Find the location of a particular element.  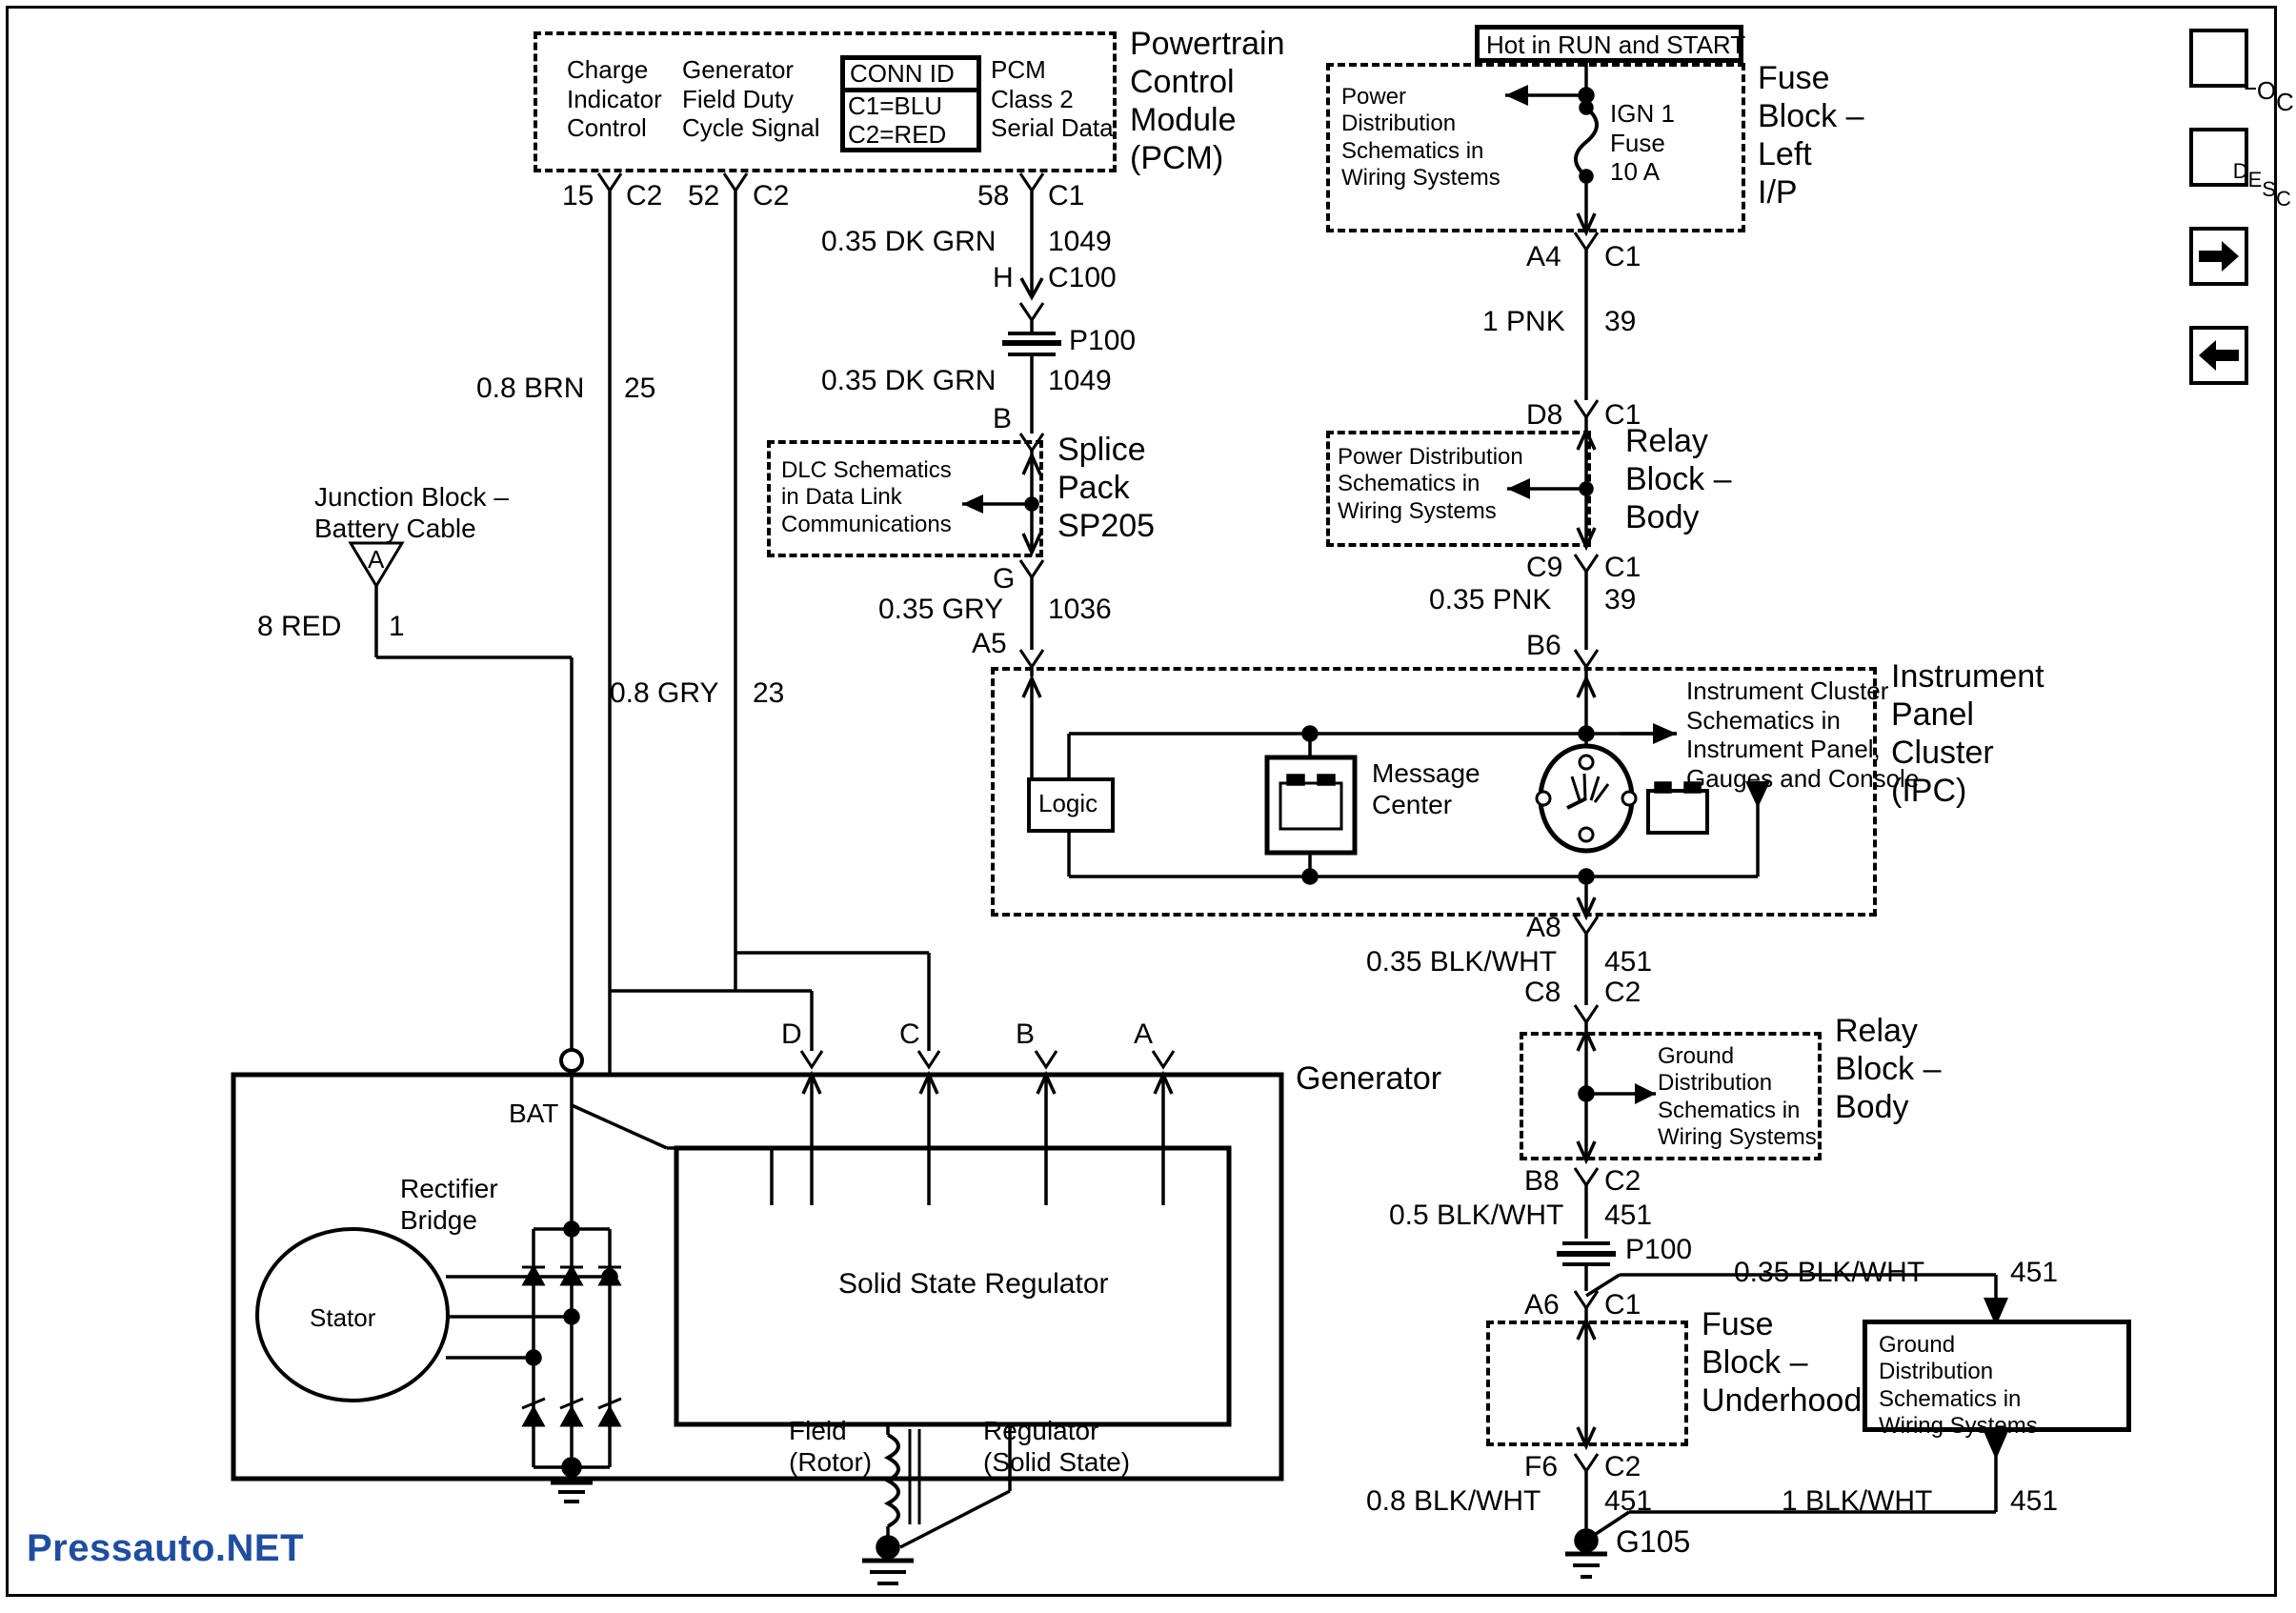

solid-state-regulator-label: Solid State Regulator is located at coordinates (973, 1284).